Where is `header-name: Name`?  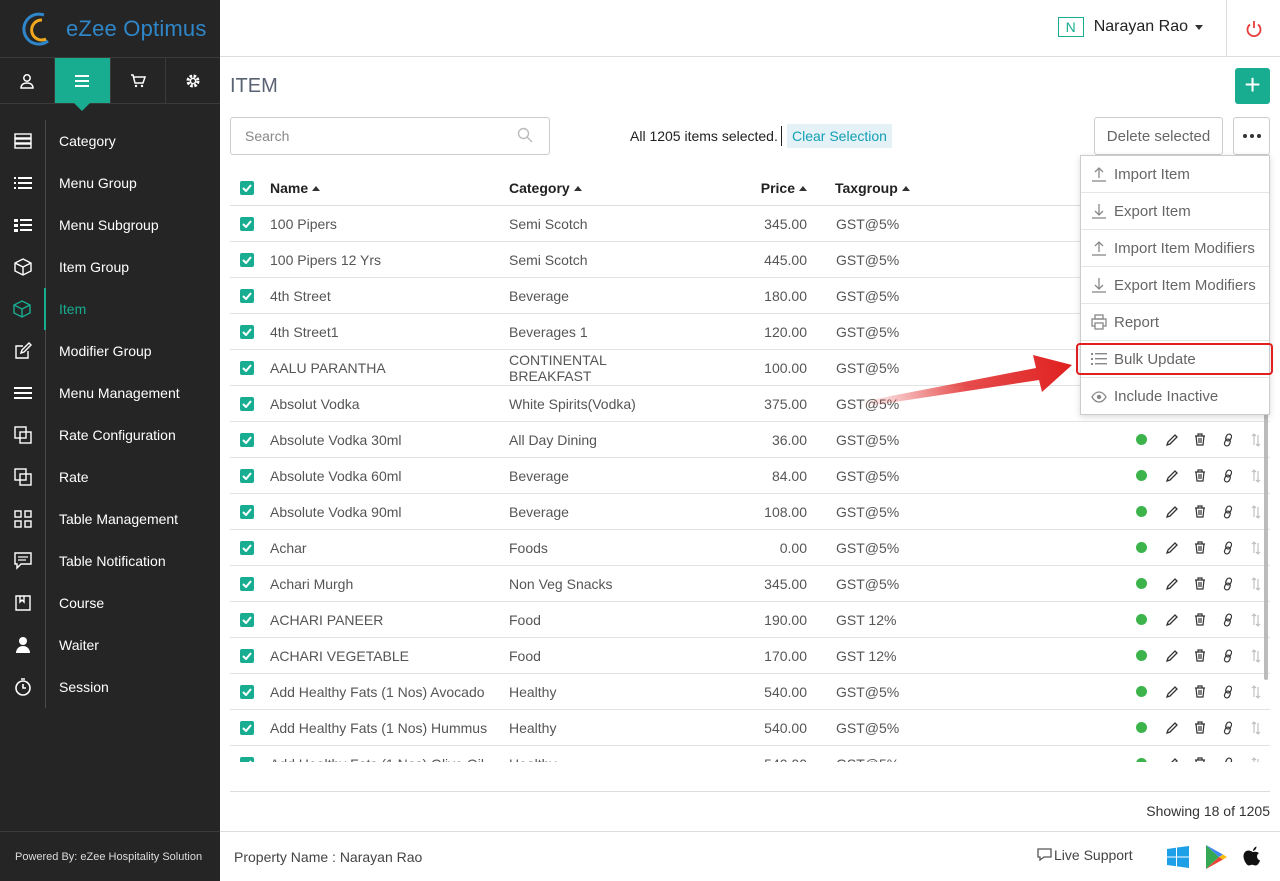
header-name: Name is located at coordinates (381, 188).